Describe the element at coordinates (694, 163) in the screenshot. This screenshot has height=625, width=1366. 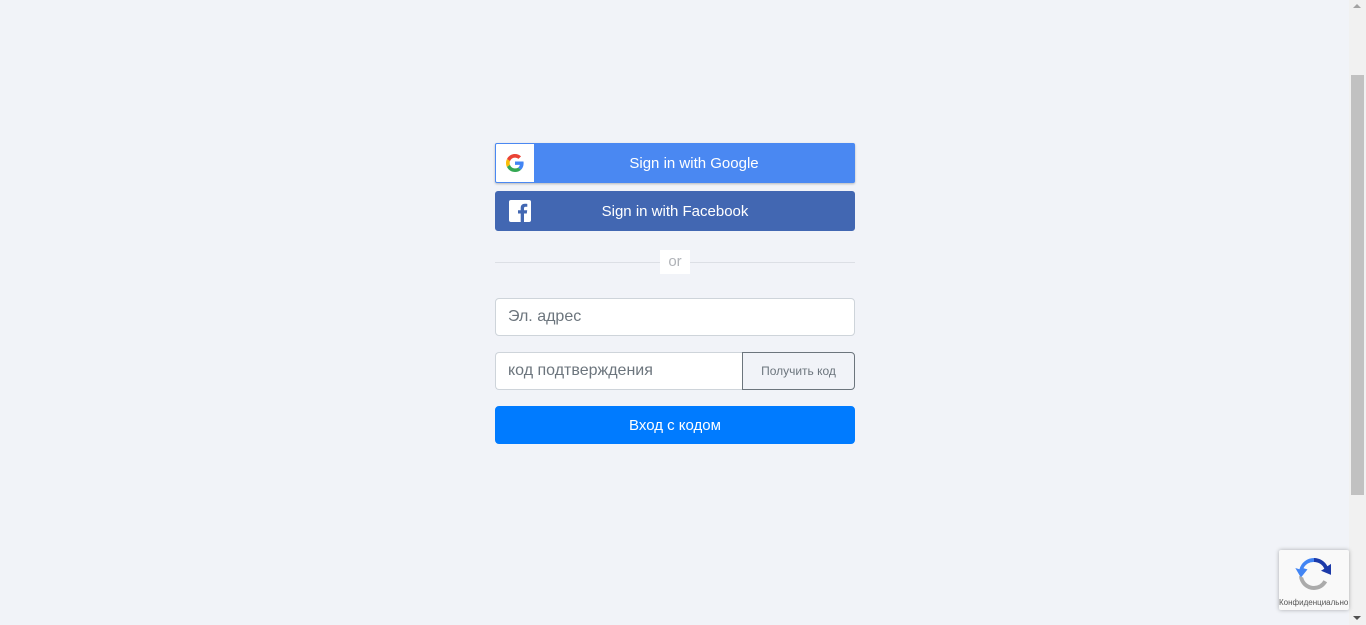
I see `google-signin-label: Sign in with Google` at that location.